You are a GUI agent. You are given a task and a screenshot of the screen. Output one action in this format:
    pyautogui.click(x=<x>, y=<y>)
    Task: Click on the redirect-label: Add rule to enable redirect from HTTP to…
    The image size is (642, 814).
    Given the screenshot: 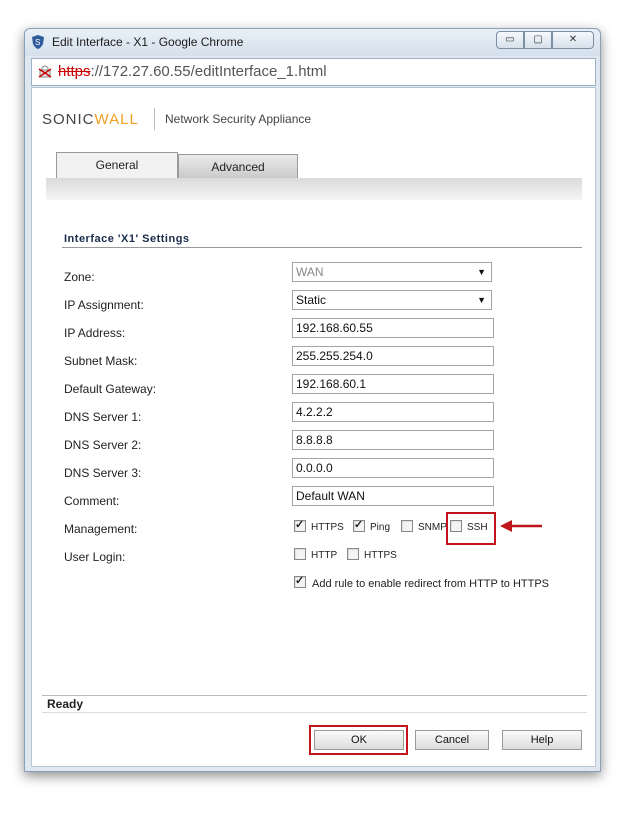 What is the action you would take?
    pyautogui.click(x=430, y=584)
    